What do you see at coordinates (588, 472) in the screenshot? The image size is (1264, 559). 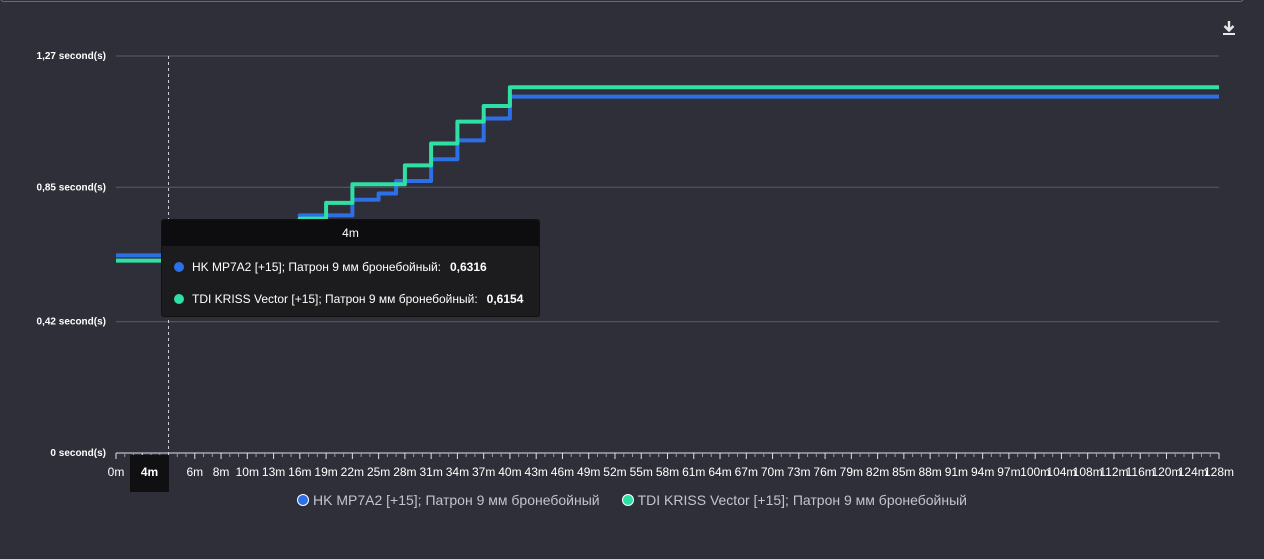 I see `x-tick-label: 49m` at bounding box center [588, 472].